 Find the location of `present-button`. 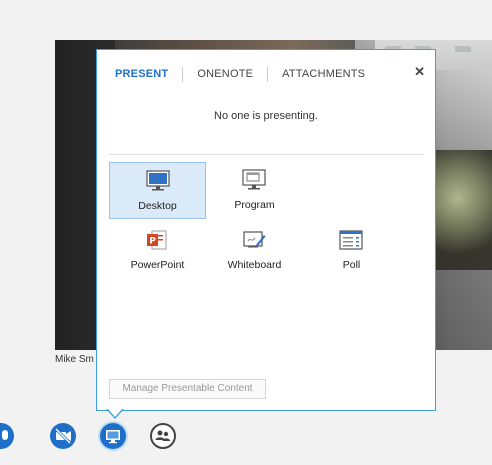

present-button is located at coordinates (113, 436).